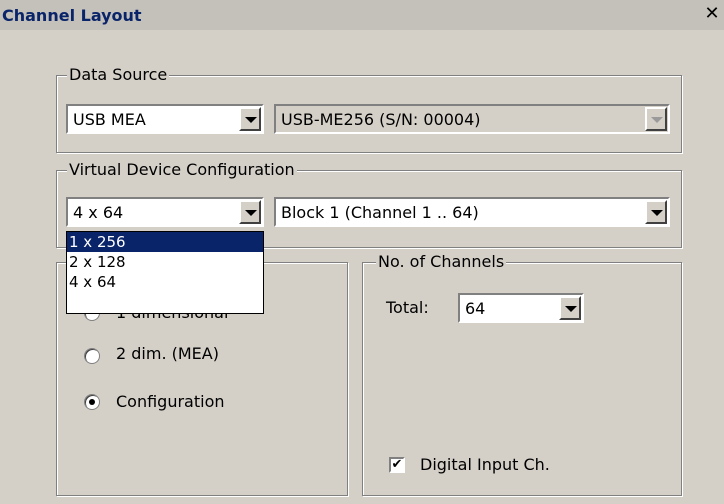 This screenshot has width=724, height=504. What do you see at coordinates (441, 261) in the screenshot?
I see `channels-legend: No. of Channels` at bounding box center [441, 261].